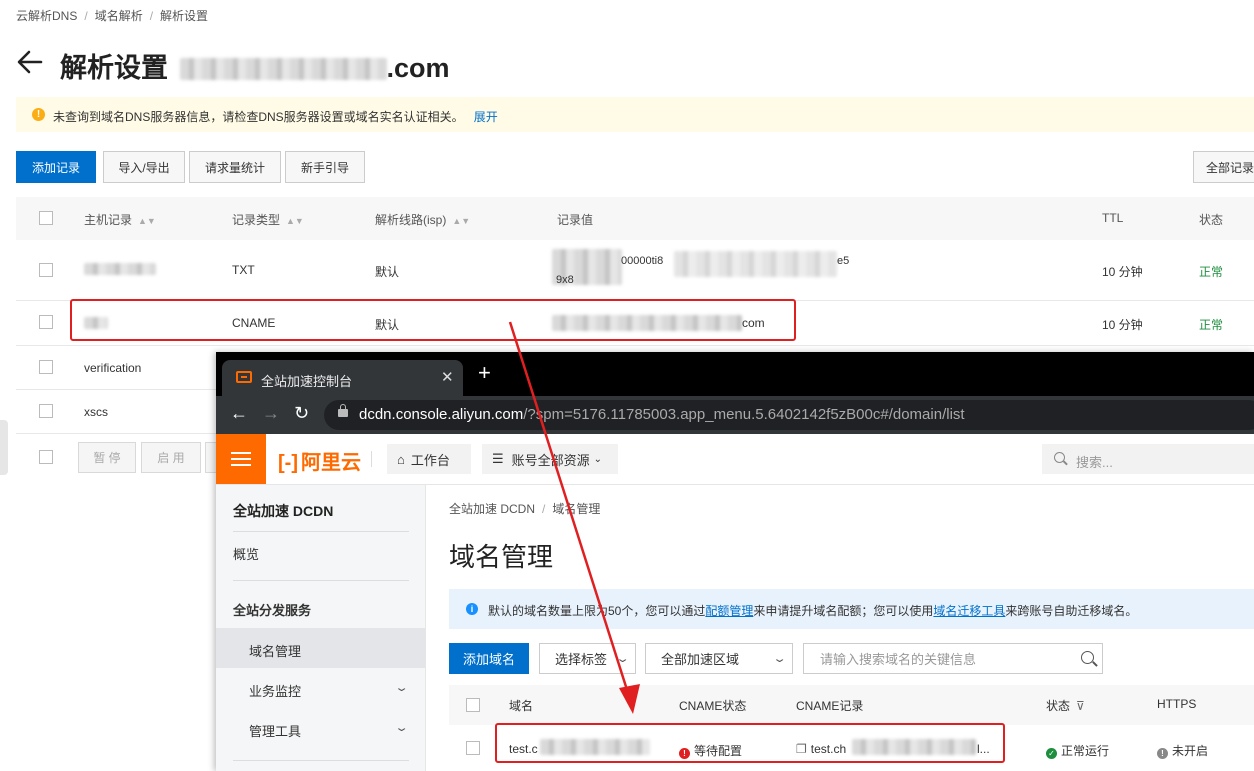 Image resolution: width=1254 pixels, height=771 pixels. What do you see at coordinates (401, 459) in the screenshot?
I see `home-icon: ⌂` at bounding box center [401, 459].